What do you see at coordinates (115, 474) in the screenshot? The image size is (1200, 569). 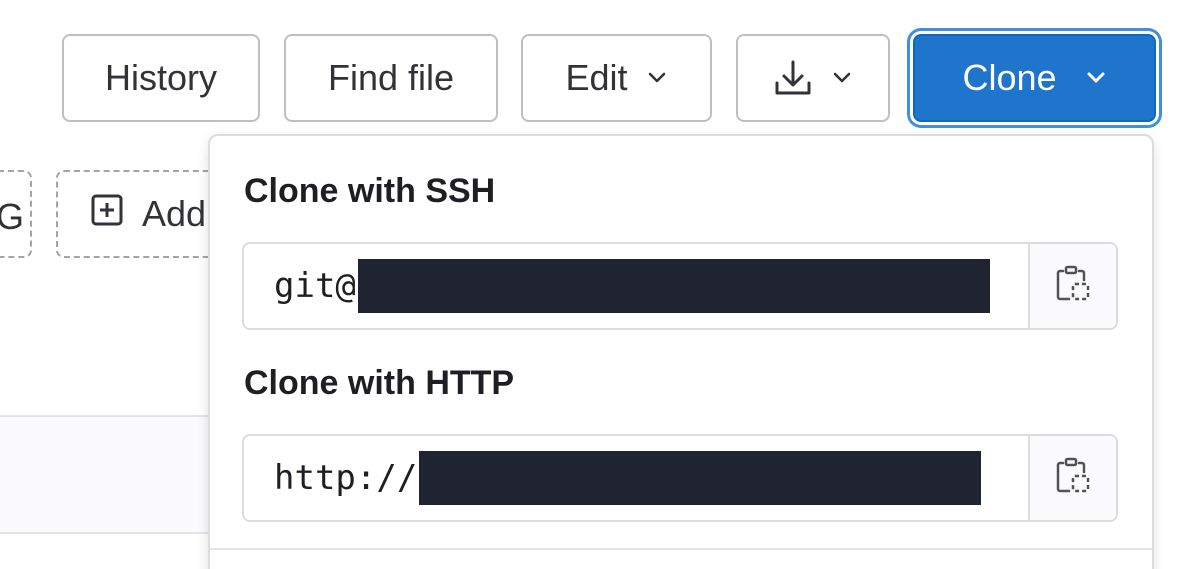 I see `table-header-band` at bounding box center [115, 474].